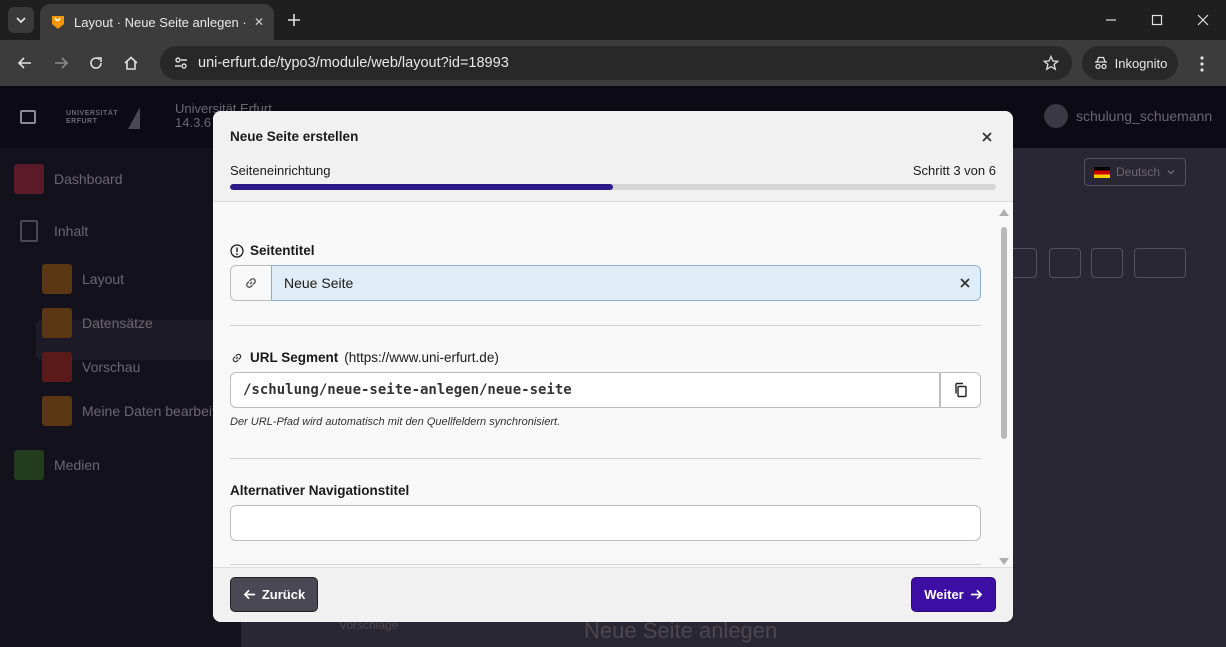  What do you see at coordinates (319, 490) in the screenshot?
I see `nav-title-label: Alternativer Navigationstitel` at bounding box center [319, 490].